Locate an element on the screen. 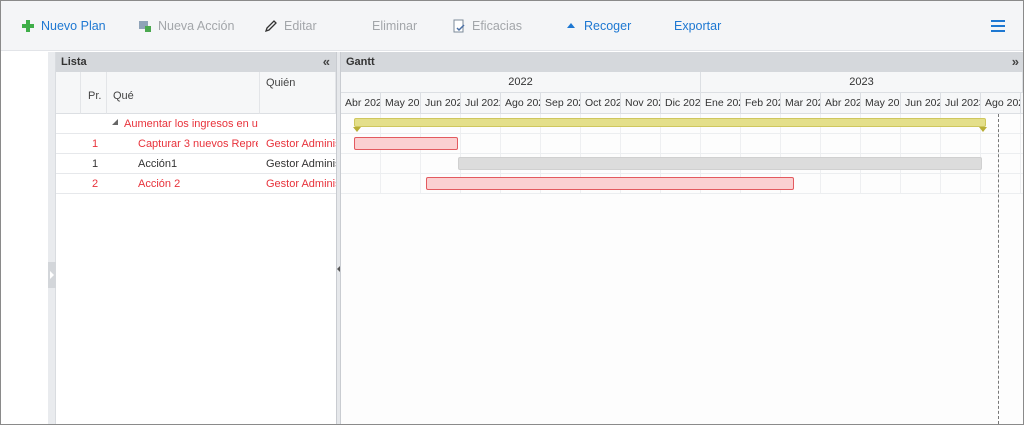 Image resolution: width=1024 pixels, height=425 pixels. export-label: Exportar is located at coordinates (698, 26).